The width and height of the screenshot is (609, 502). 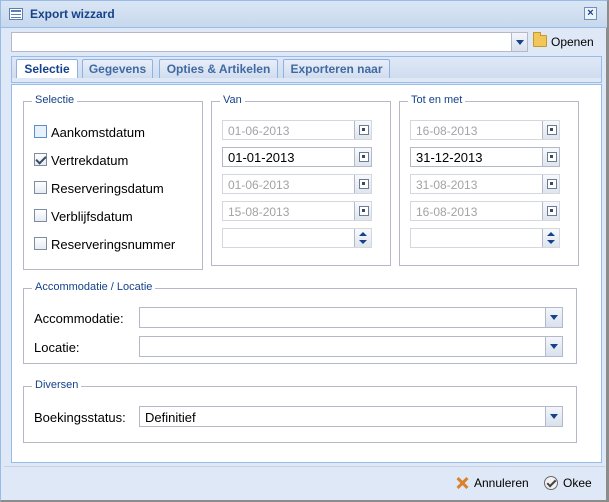 What do you see at coordinates (297, 184) in the screenshot?
I see `van-reserveringsdatum-field: 01-06-2013` at bounding box center [297, 184].